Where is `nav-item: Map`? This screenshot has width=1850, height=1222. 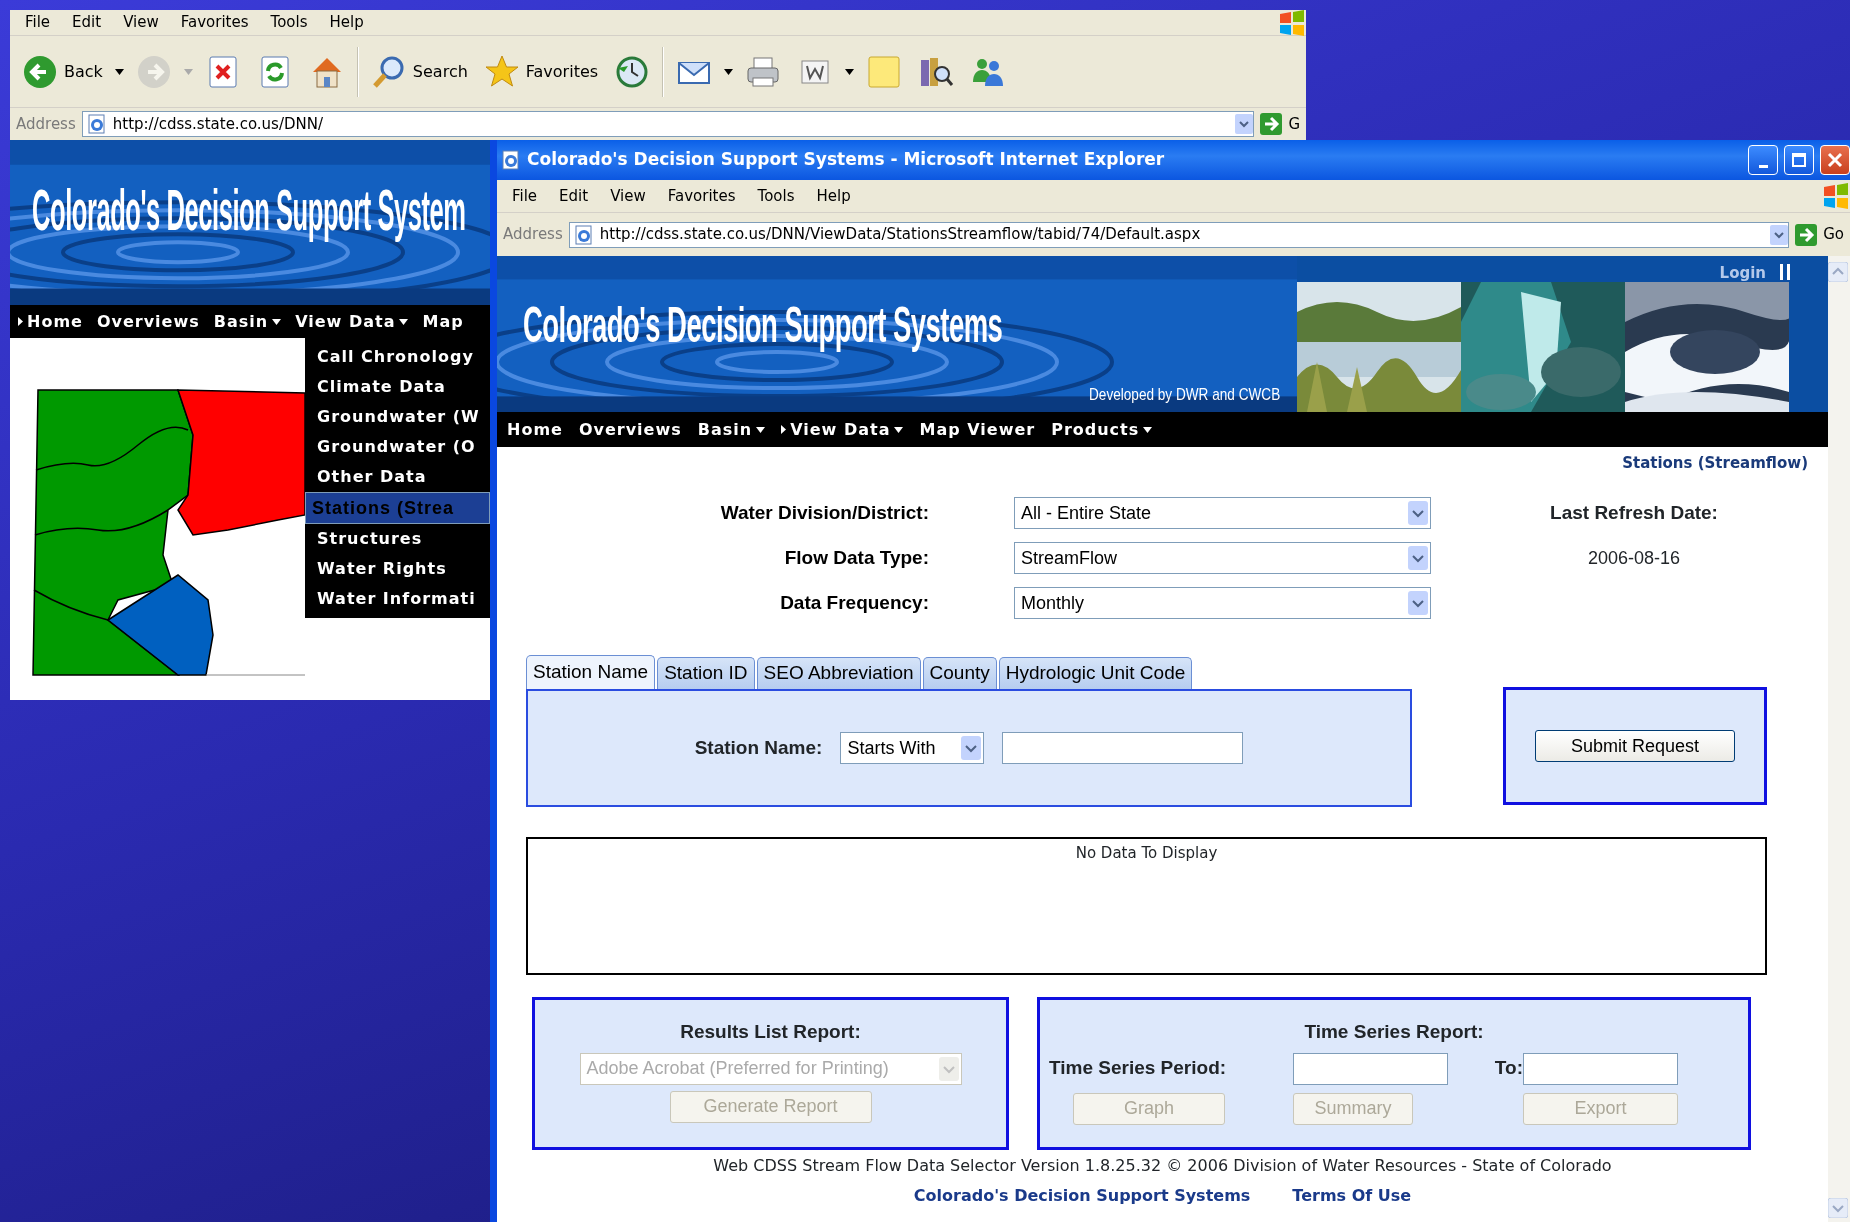 nav-item: Map is located at coordinates (443, 321).